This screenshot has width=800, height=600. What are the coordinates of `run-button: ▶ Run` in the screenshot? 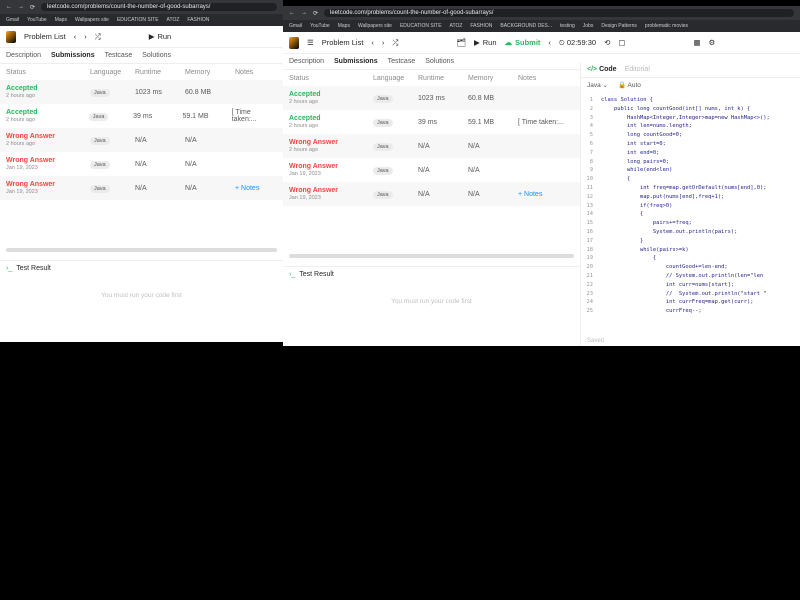 It's located at (485, 42).